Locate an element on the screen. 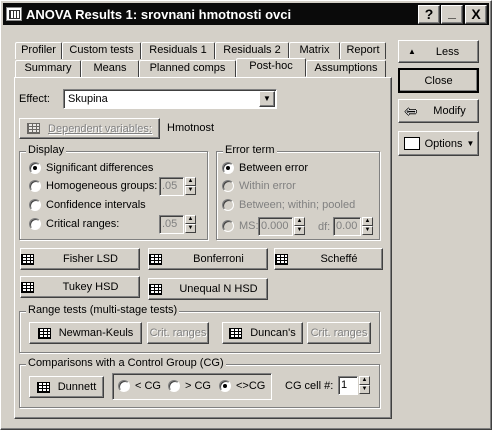  radio-label: Critical ranges: is located at coordinates (83, 224).